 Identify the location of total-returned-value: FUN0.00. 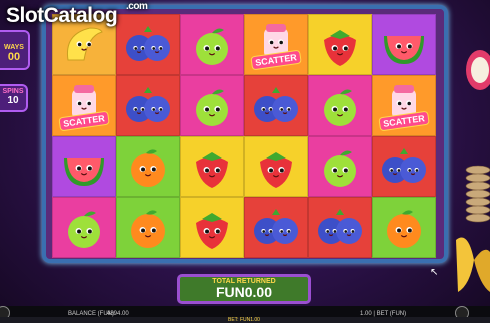
(244, 292).